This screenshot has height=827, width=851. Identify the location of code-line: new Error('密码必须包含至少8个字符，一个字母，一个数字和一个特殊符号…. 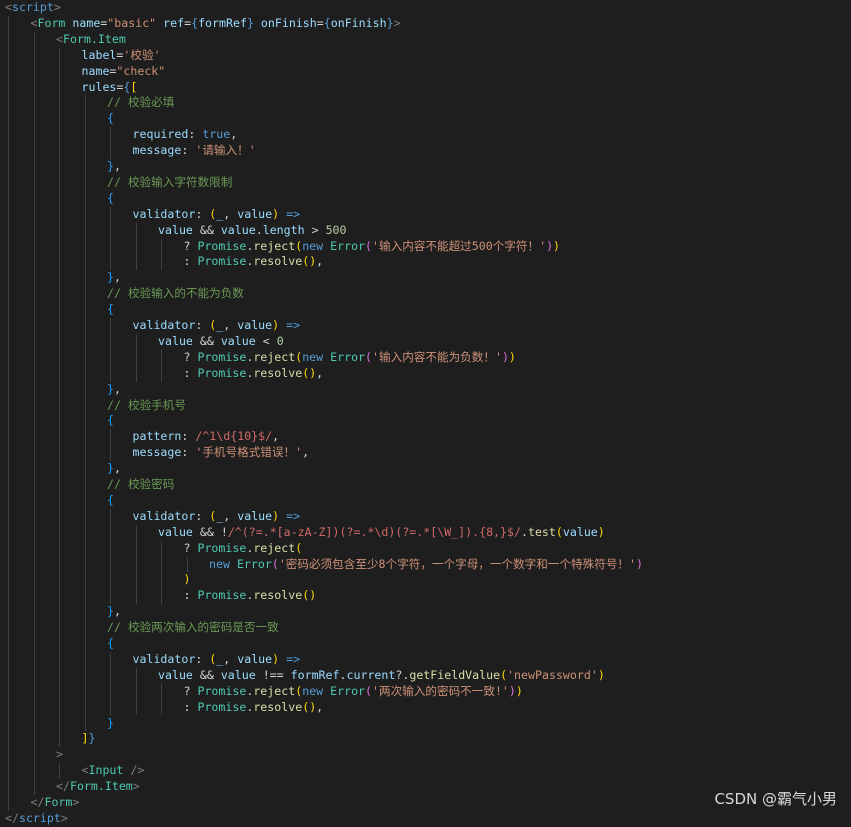
(426, 565).